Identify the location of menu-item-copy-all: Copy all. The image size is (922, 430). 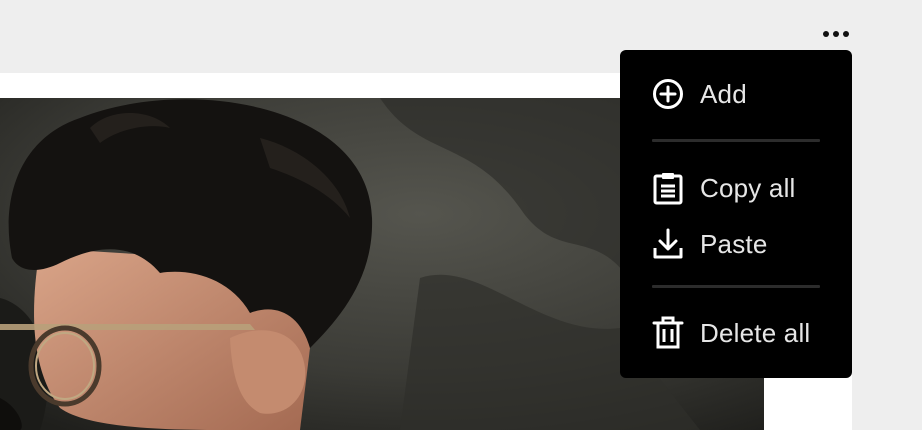
(736, 188).